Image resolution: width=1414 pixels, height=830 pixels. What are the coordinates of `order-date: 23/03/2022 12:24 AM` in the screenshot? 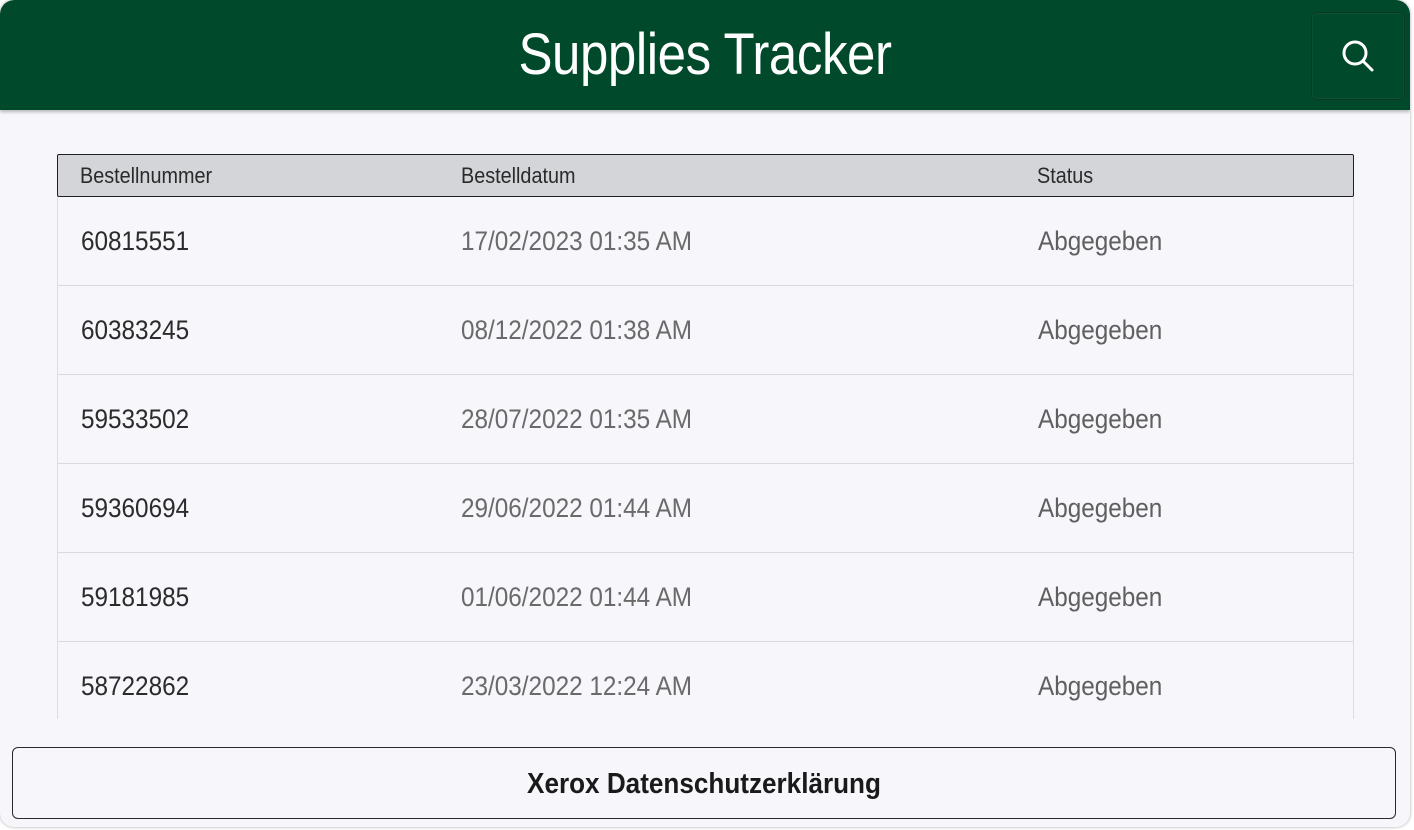 It's located at (577, 686).